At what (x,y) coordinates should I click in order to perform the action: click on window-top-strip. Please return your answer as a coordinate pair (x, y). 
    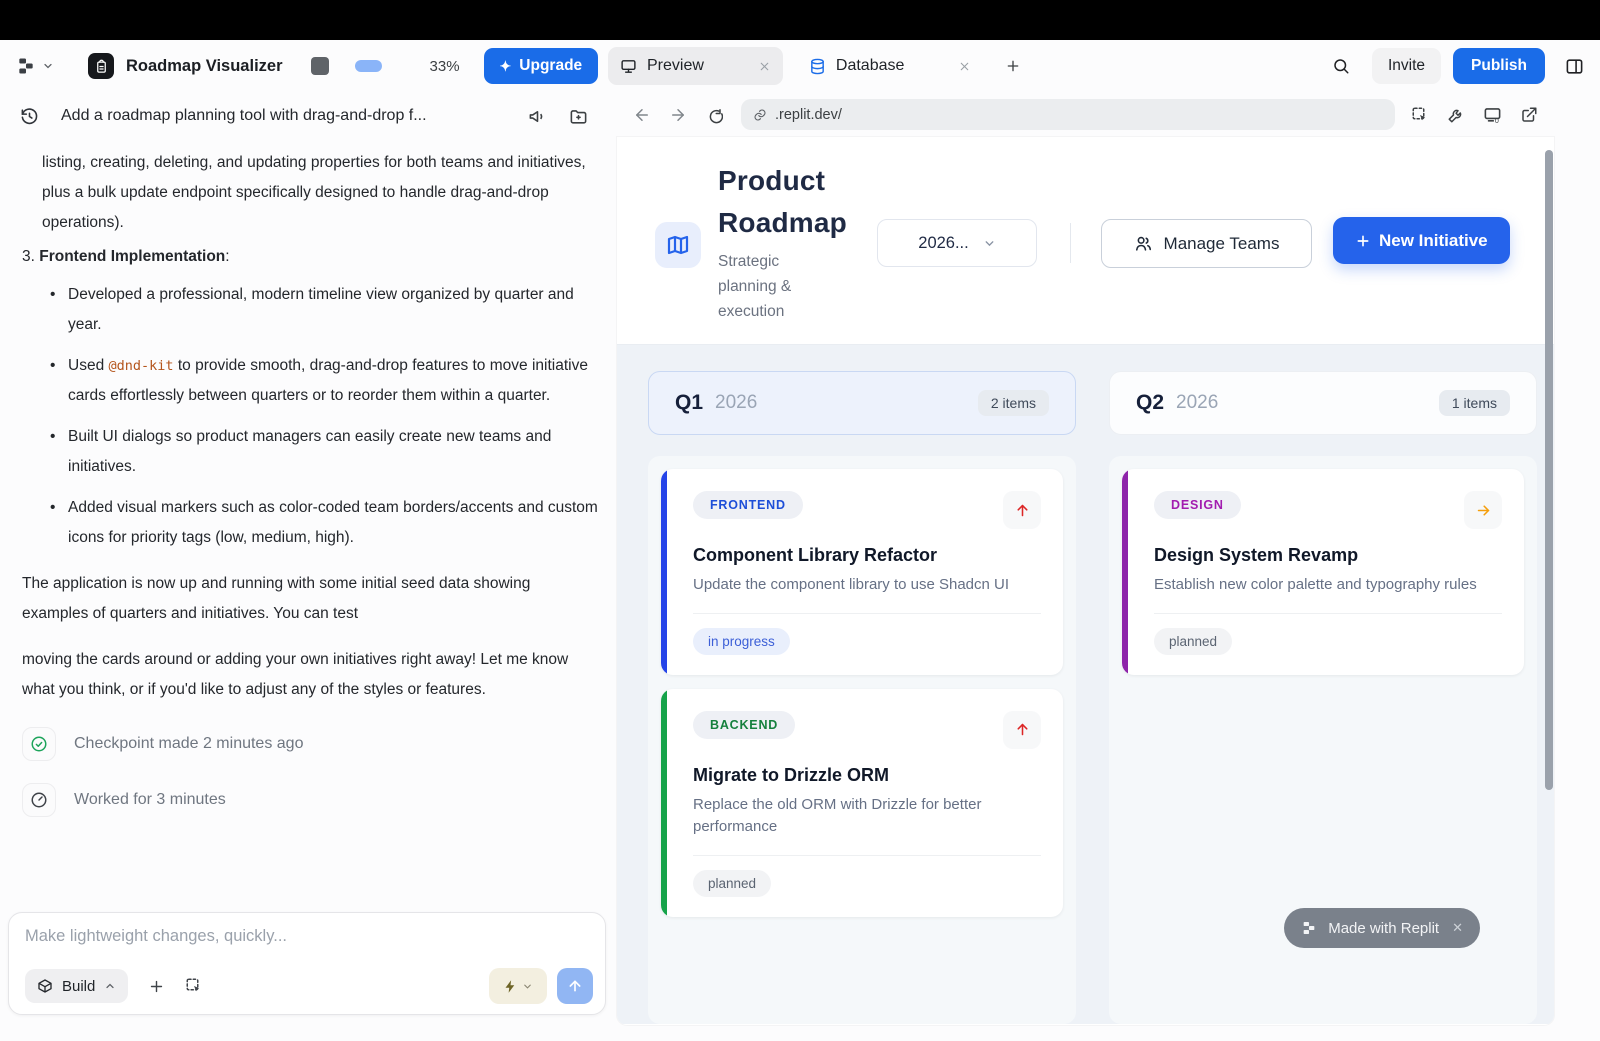
    Looking at the image, I should click on (800, 20).